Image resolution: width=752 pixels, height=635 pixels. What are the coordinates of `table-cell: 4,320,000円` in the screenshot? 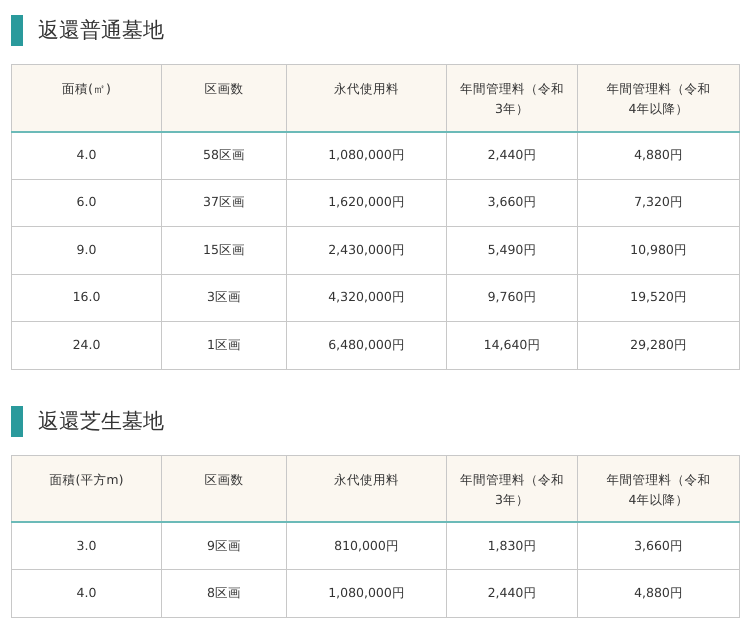 It's located at (366, 298).